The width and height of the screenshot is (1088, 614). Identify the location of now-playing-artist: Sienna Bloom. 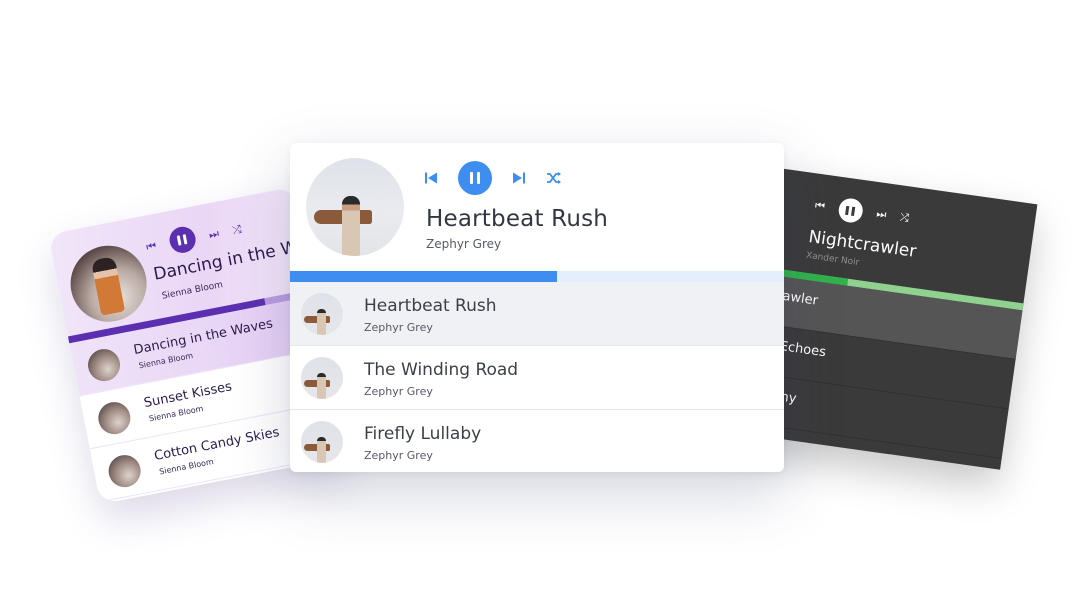
(192, 291).